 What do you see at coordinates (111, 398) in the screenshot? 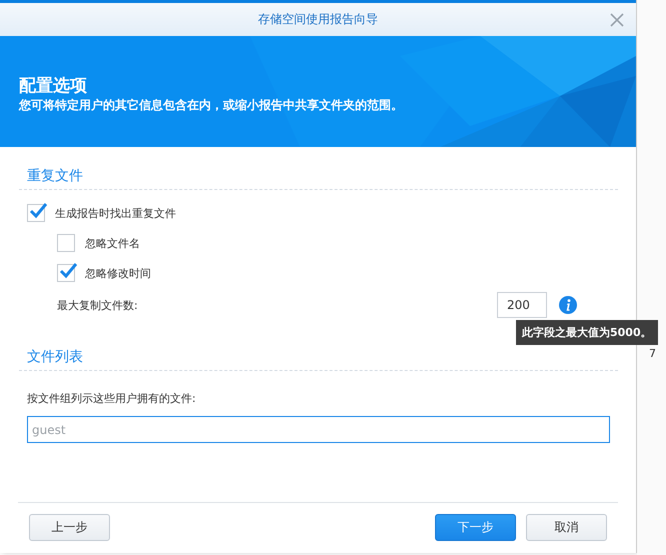
I see `field-label: 按文件组列示这些用户拥有的文件:` at bounding box center [111, 398].